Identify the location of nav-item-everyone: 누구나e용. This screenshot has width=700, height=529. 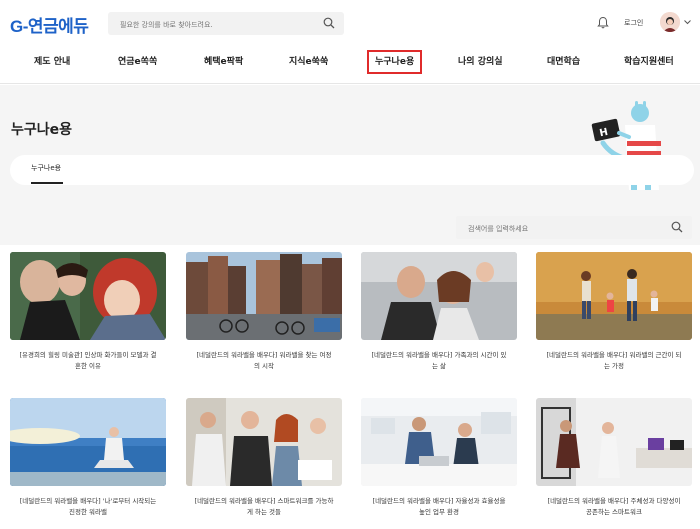
(395, 62).